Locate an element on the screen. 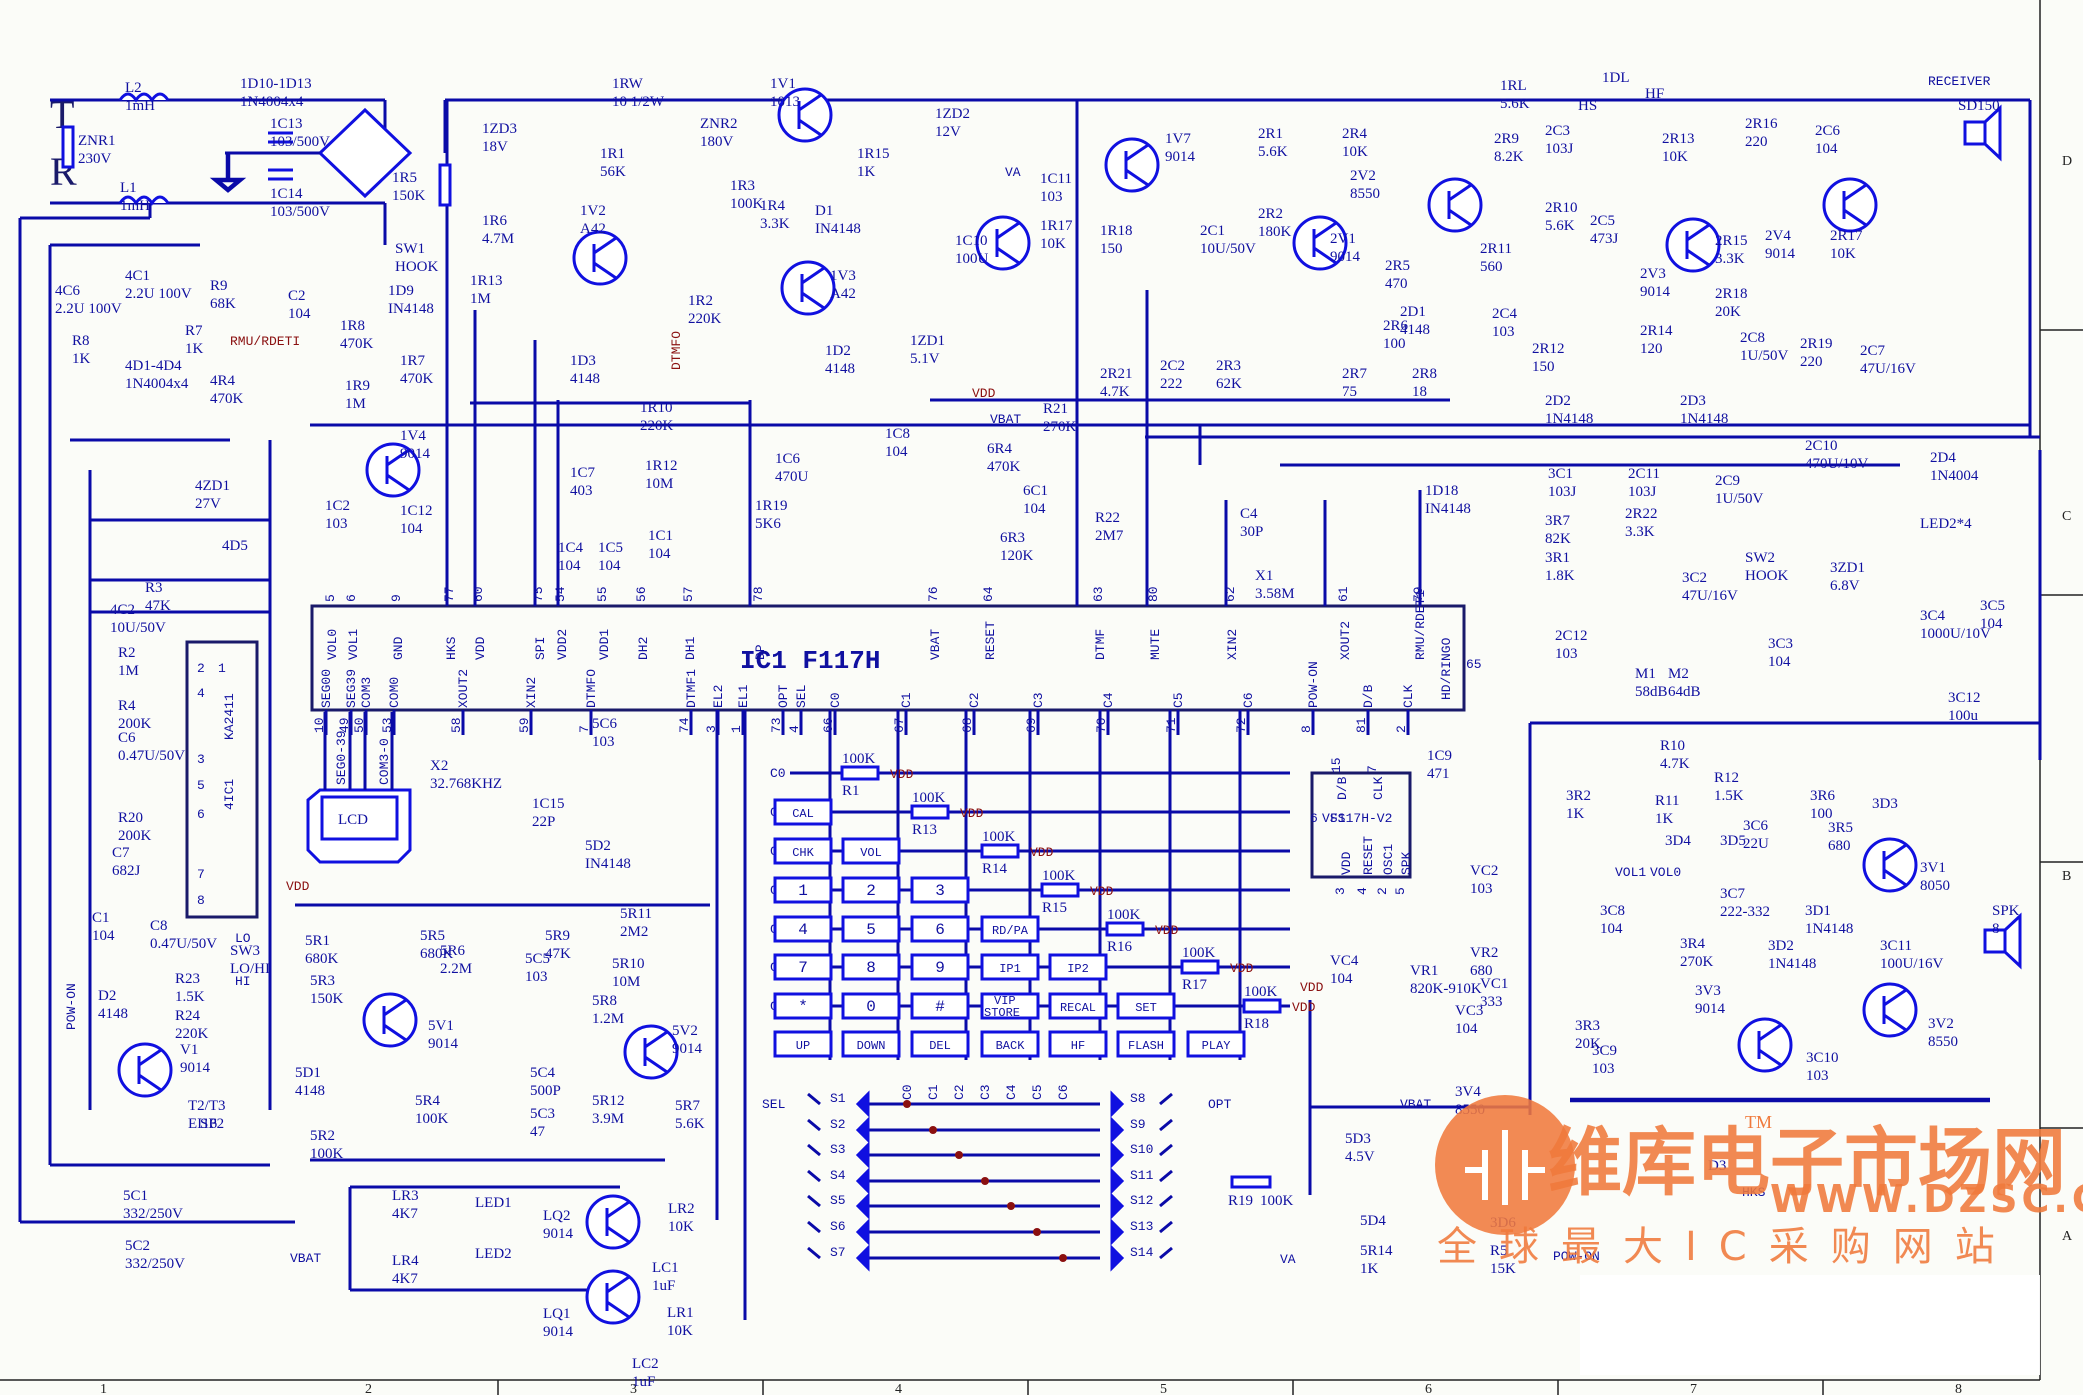 The image size is (2083, 1395). ic1-pin: 64 RESET is located at coordinates (989, 623).